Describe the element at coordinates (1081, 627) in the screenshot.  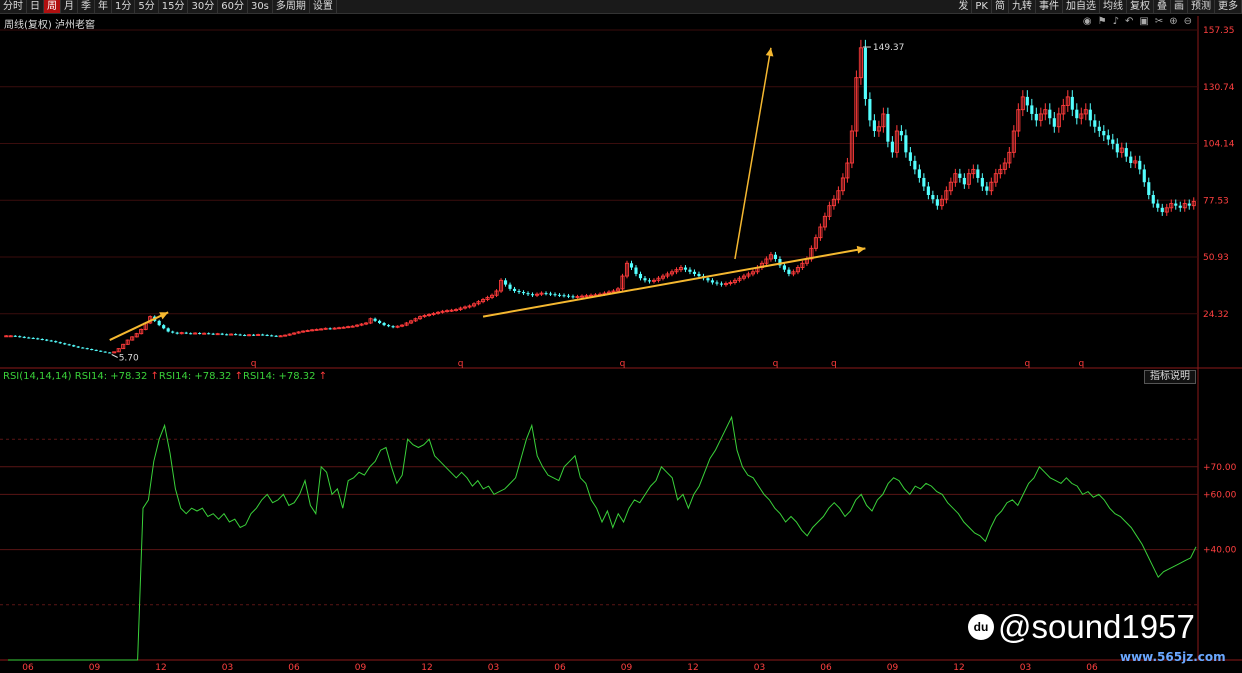
I see `watermark: du @sound1957` at that location.